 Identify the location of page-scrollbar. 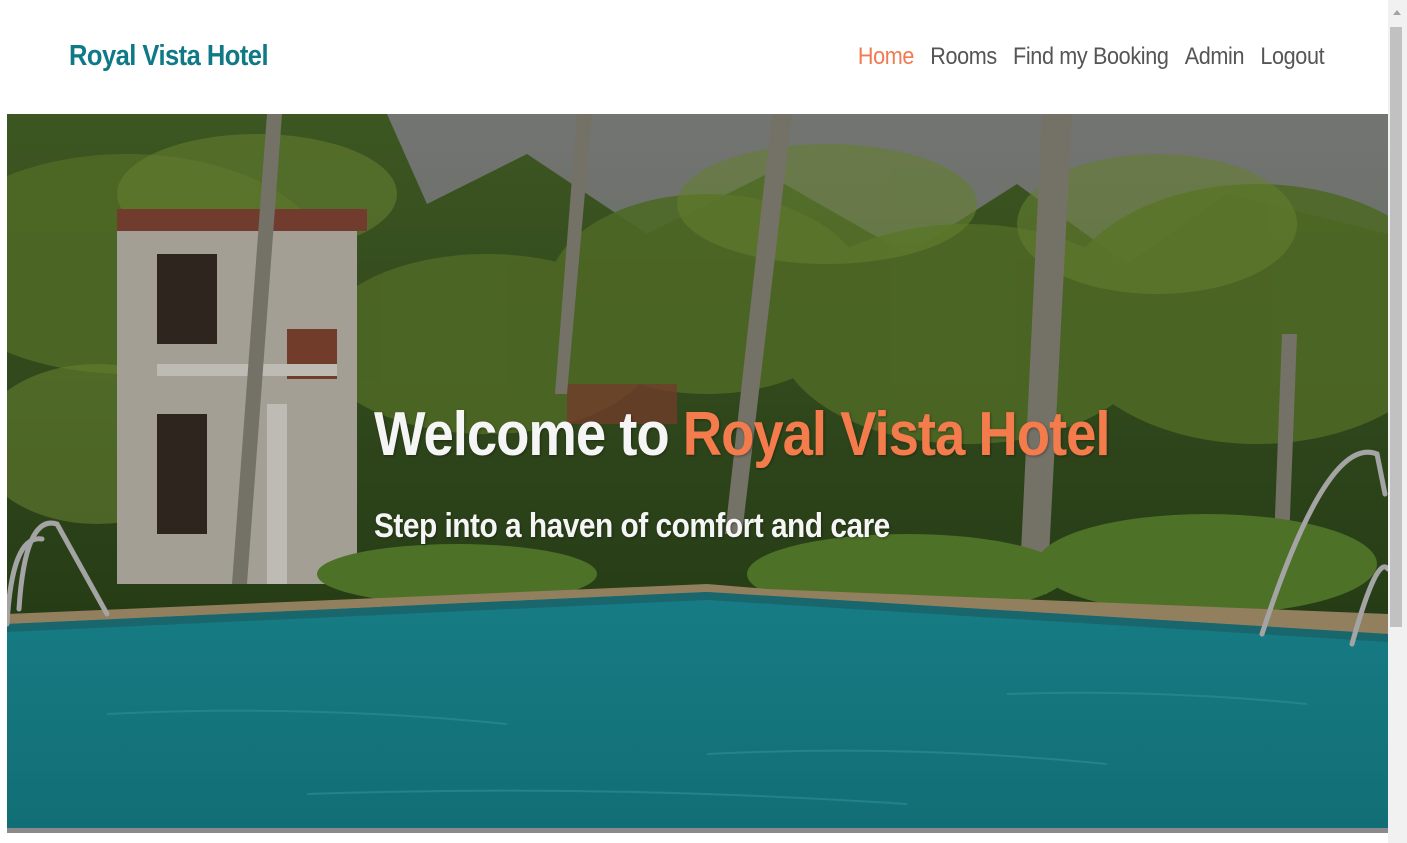
(1397, 421).